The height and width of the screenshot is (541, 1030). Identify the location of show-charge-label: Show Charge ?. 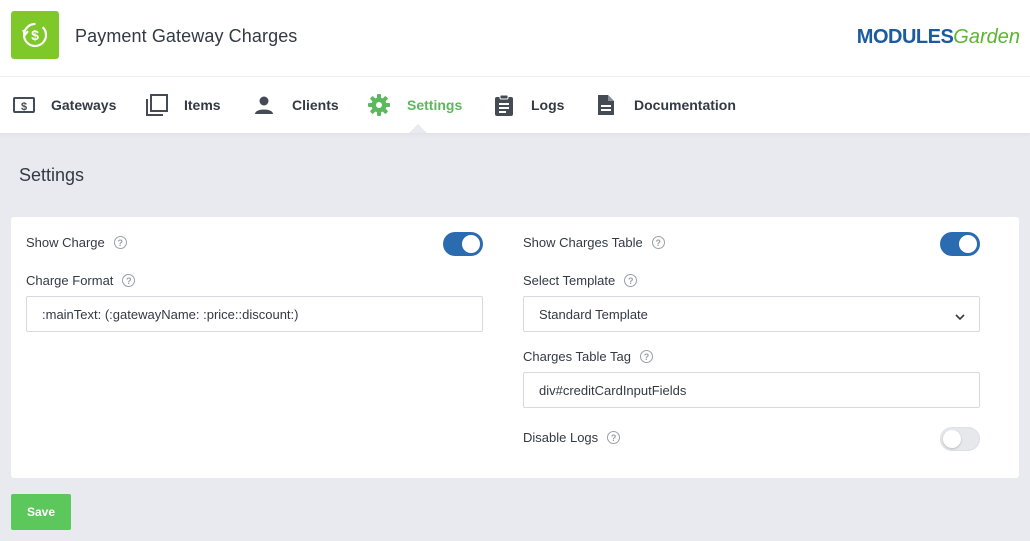
(76, 242).